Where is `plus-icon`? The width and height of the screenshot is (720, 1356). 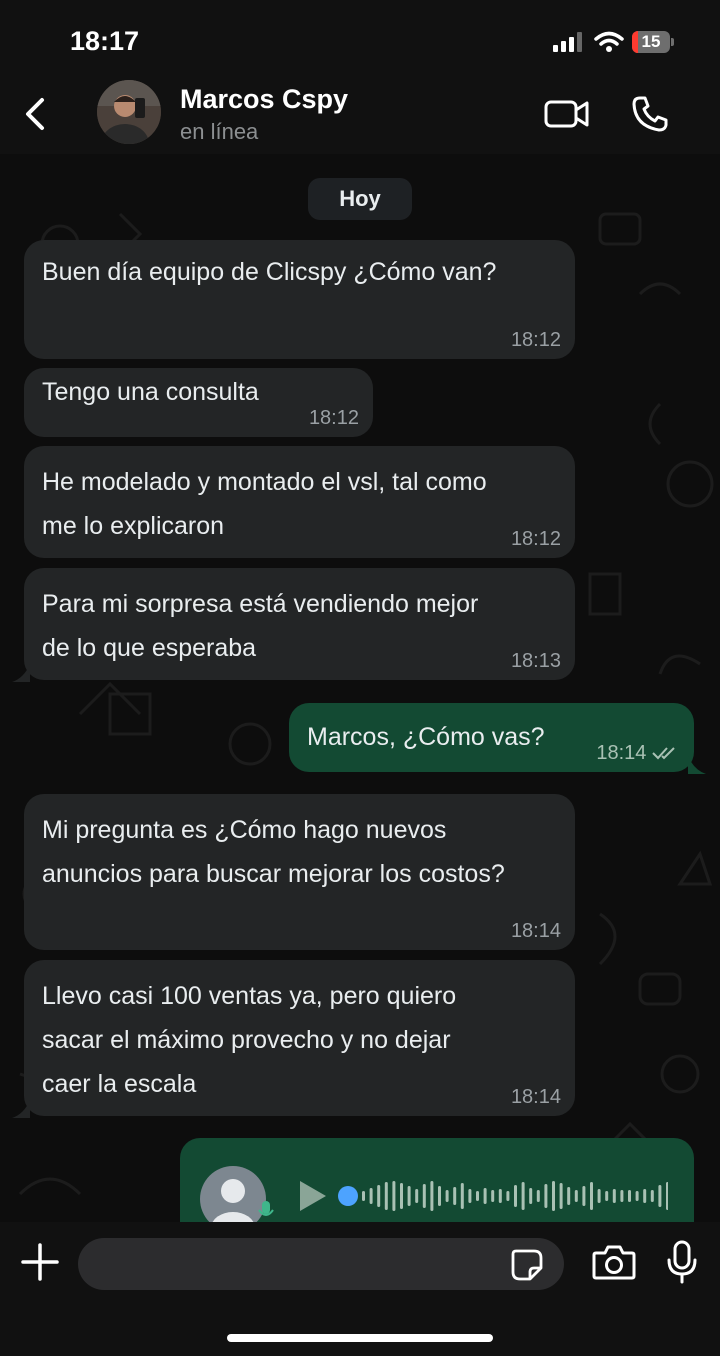 plus-icon is located at coordinates (40, 1262).